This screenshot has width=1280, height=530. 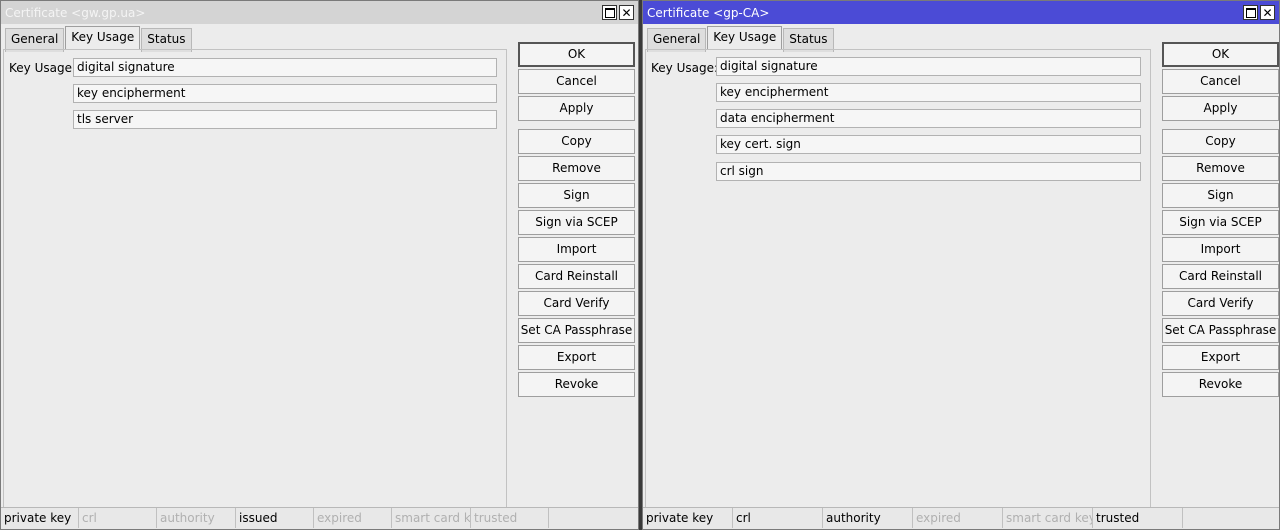 What do you see at coordinates (928, 118) in the screenshot?
I see `key-usage-field: data encipherment` at bounding box center [928, 118].